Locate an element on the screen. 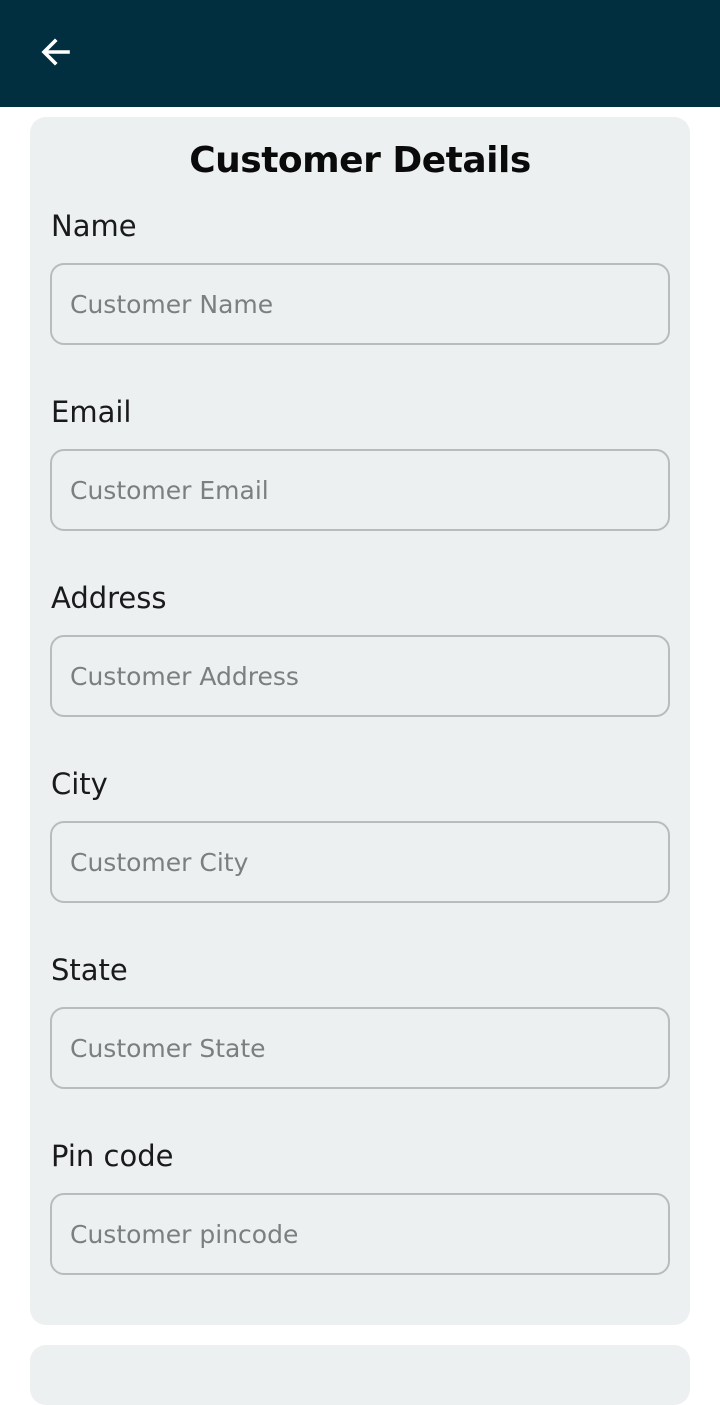  customer-city-input is located at coordinates (360, 862).